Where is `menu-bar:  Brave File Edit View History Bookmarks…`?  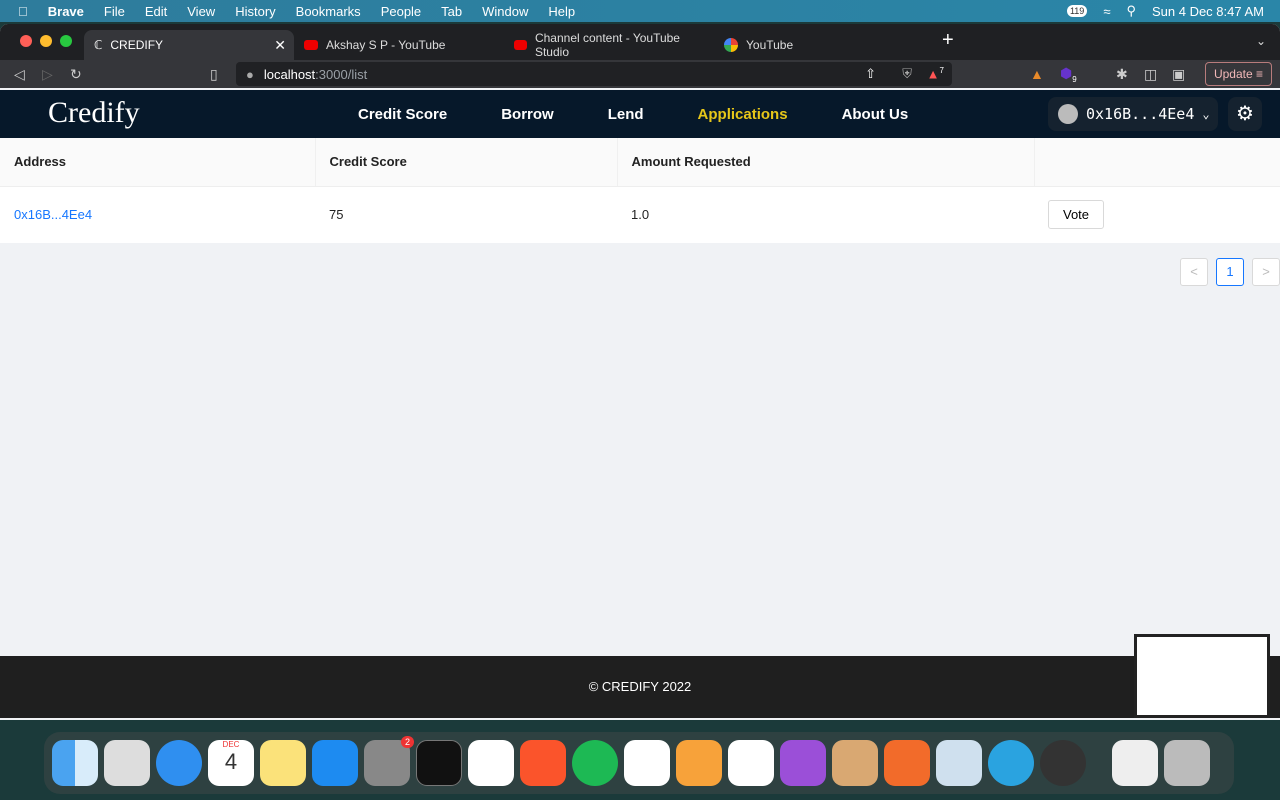 menu-bar:  Brave File Edit View History Bookmarks… is located at coordinates (640, 11).